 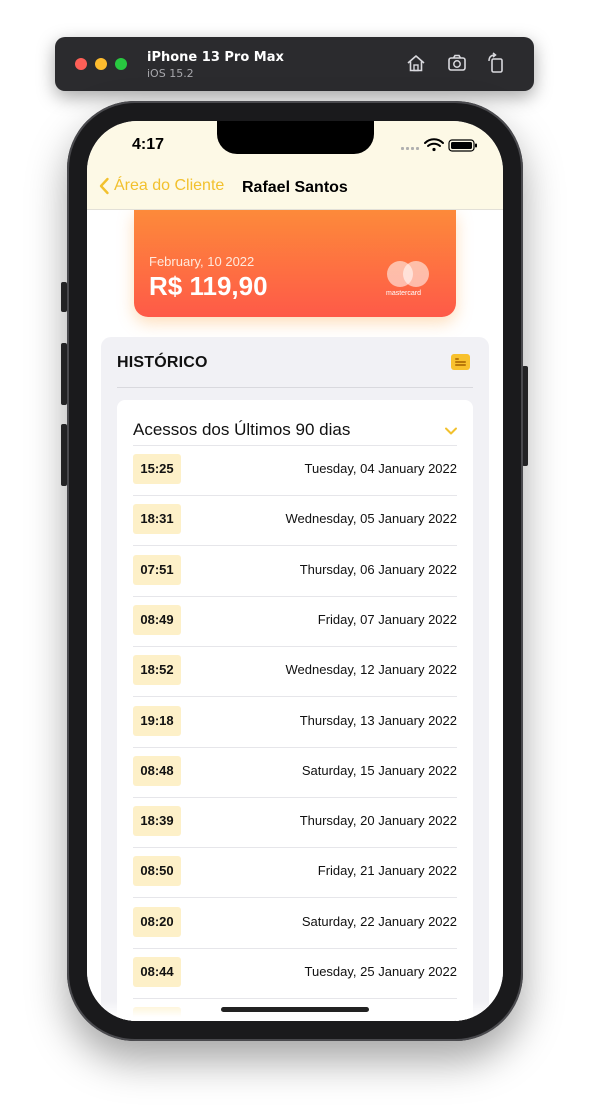 What do you see at coordinates (157, 519) in the screenshot?
I see `access-time-badge: 18:31` at bounding box center [157, 519].